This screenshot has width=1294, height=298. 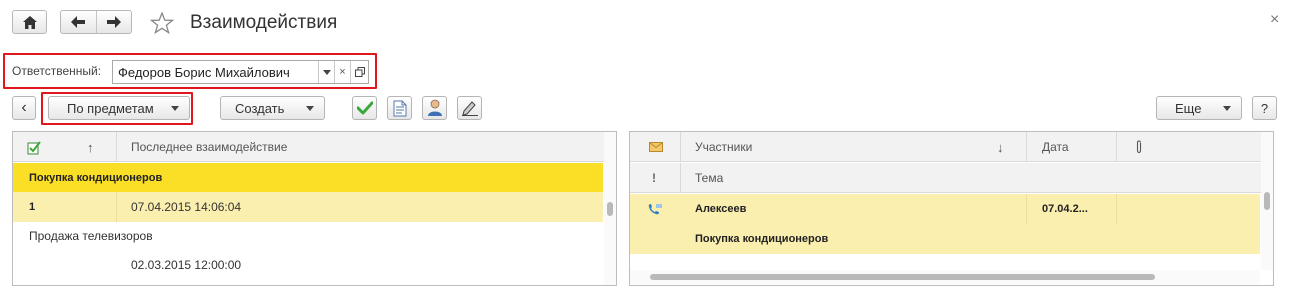 I want to click on interaction-icon, so click(x=34, y=147).